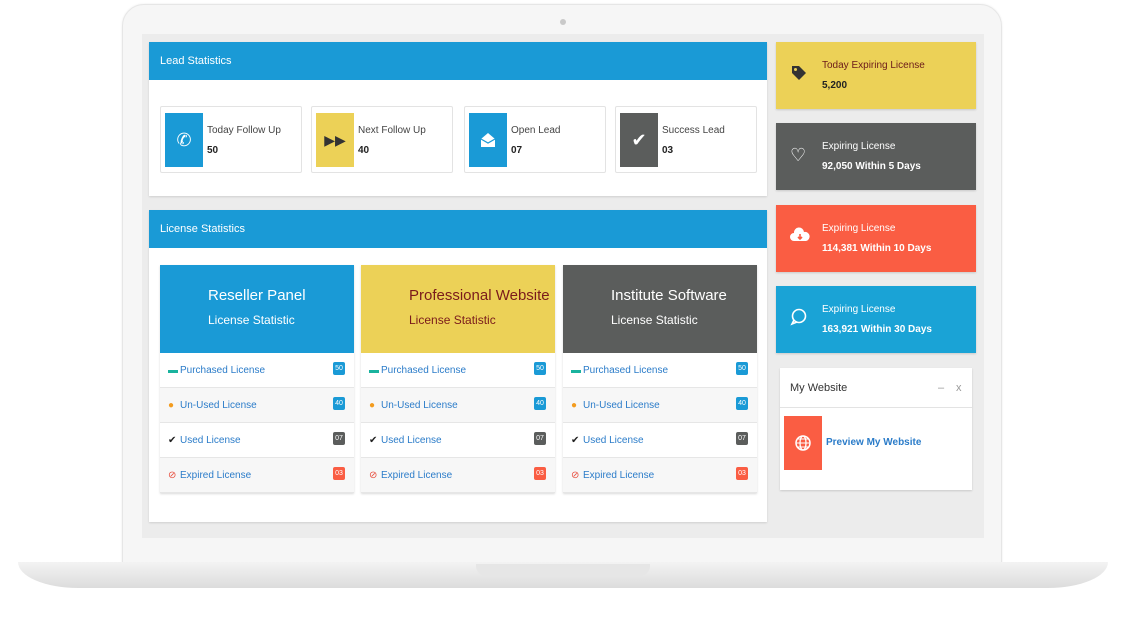  Describe the element at coordinates (458, 61) in the screenshot. I see `lead-statistics-title: Lead Statistics` at that location.